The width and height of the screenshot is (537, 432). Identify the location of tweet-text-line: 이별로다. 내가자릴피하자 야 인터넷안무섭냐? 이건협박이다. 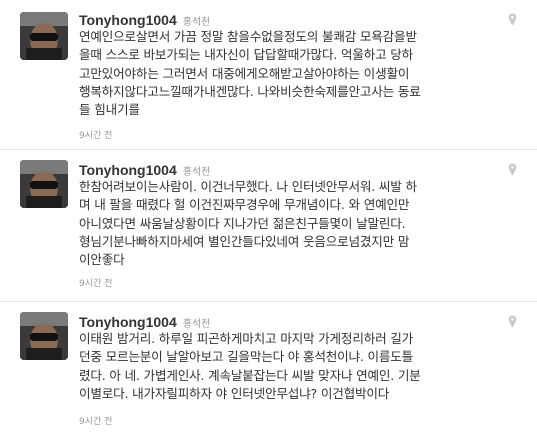
(234, 393).